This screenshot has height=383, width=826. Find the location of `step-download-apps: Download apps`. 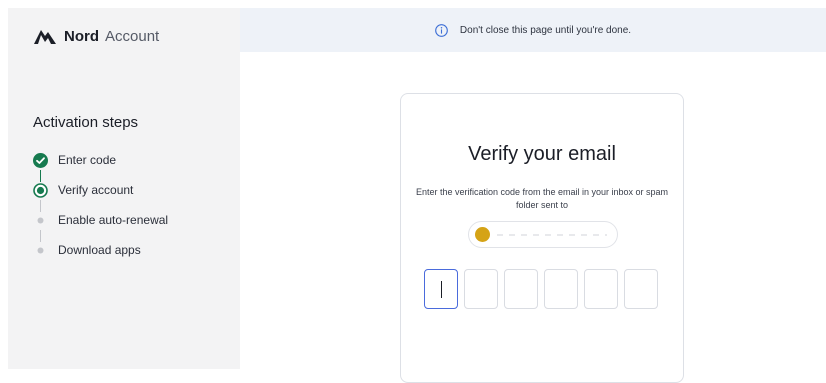

step-download-apps: Download apps is located at coordinates (133, 251).